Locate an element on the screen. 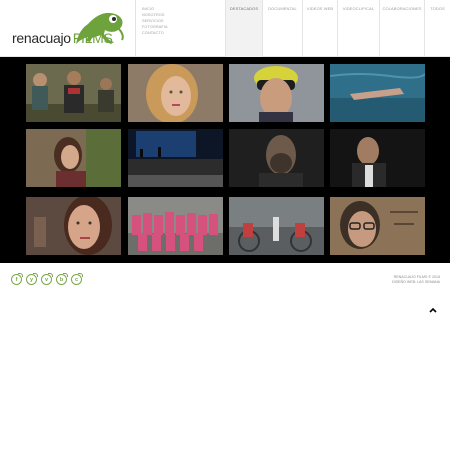  tab-videoclip: VIDEOCLIP/CAL is located at coordinates (358, 28).